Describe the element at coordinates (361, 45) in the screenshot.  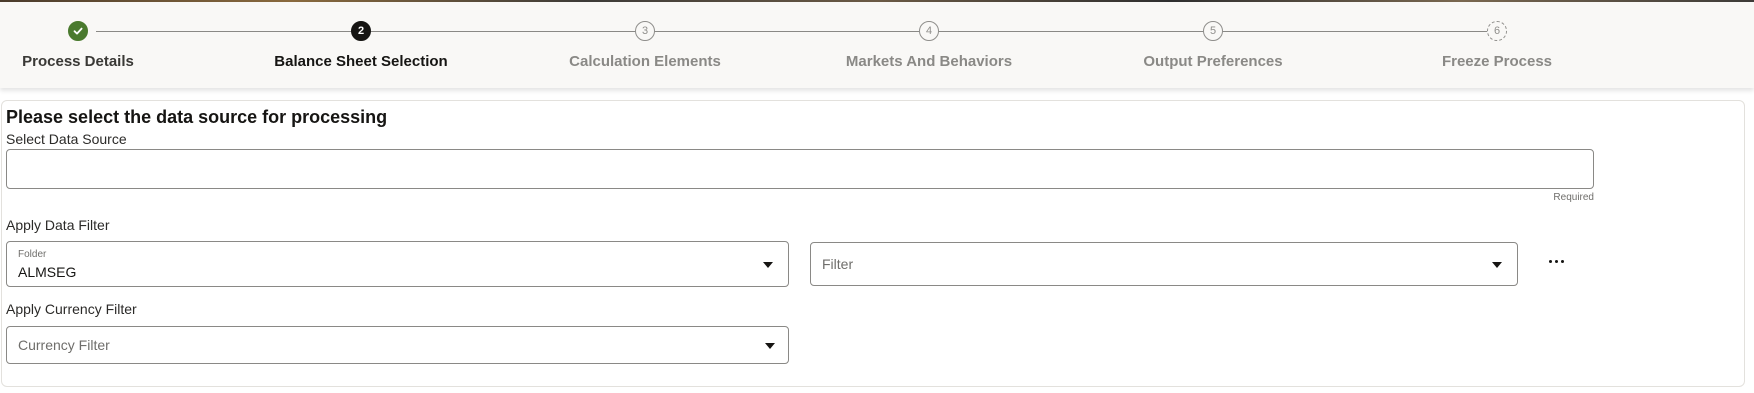
I see `train-step-balance-sheet-selection: 2 Balance Sheet Selection` at that location.